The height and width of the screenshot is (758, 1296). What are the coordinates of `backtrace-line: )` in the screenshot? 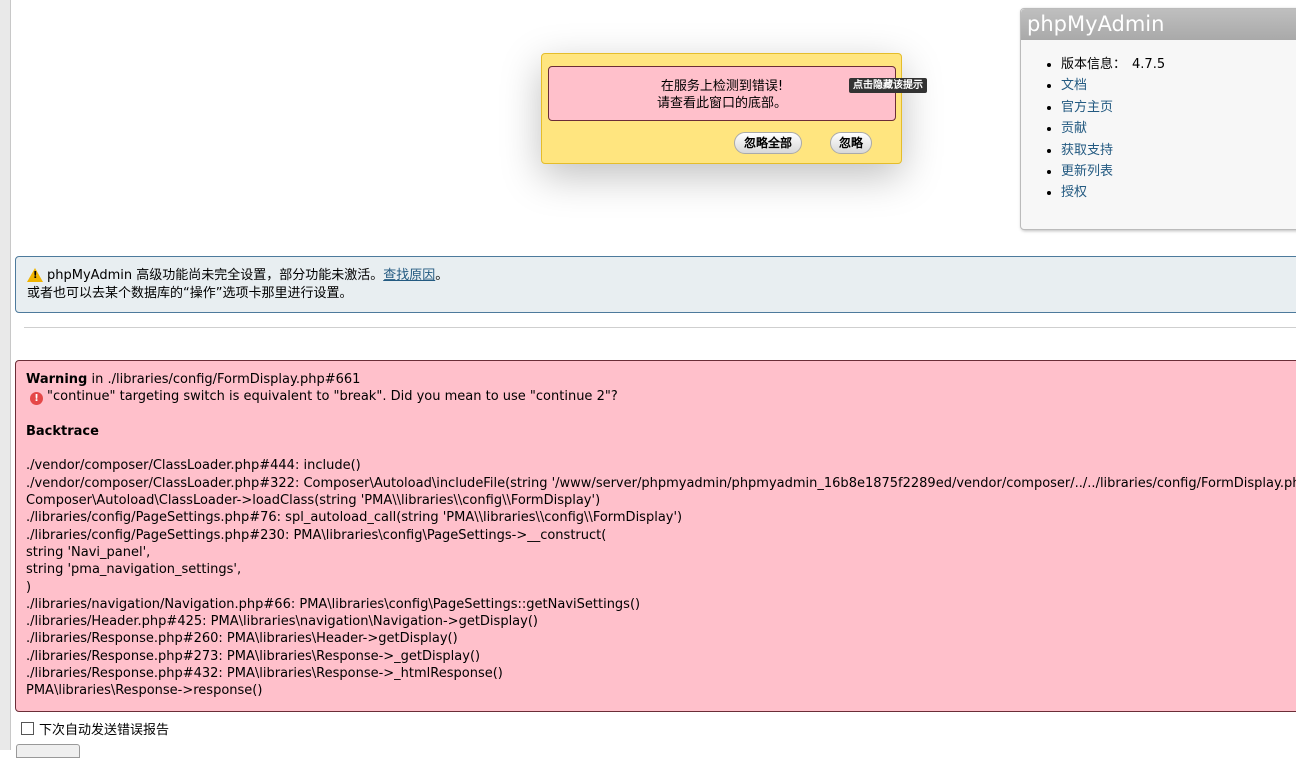 It's located at (29, 587).